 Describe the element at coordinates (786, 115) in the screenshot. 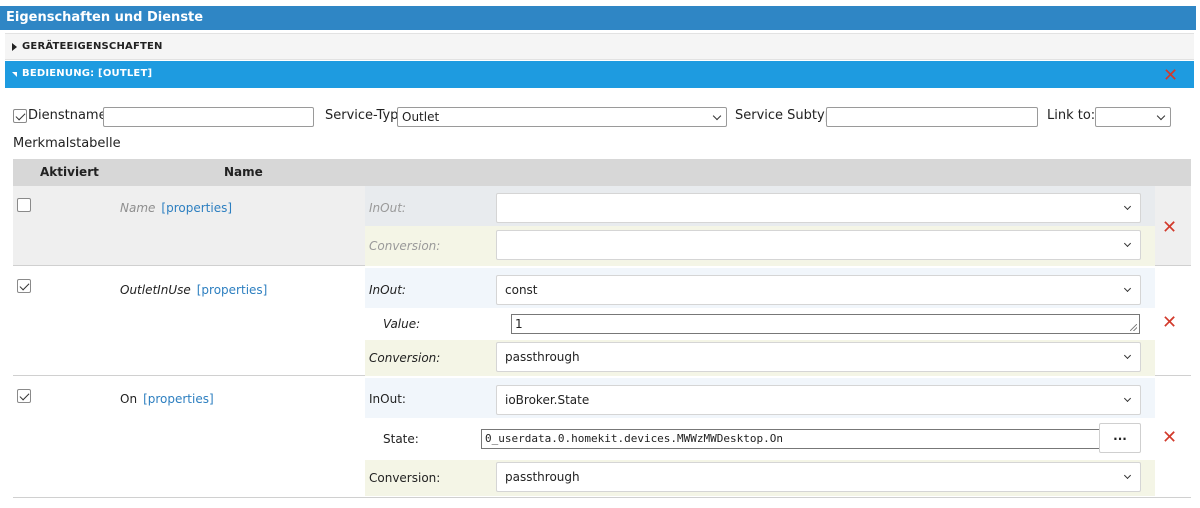

I see `service-subtyp-label: Service Subtyp:` at that location.